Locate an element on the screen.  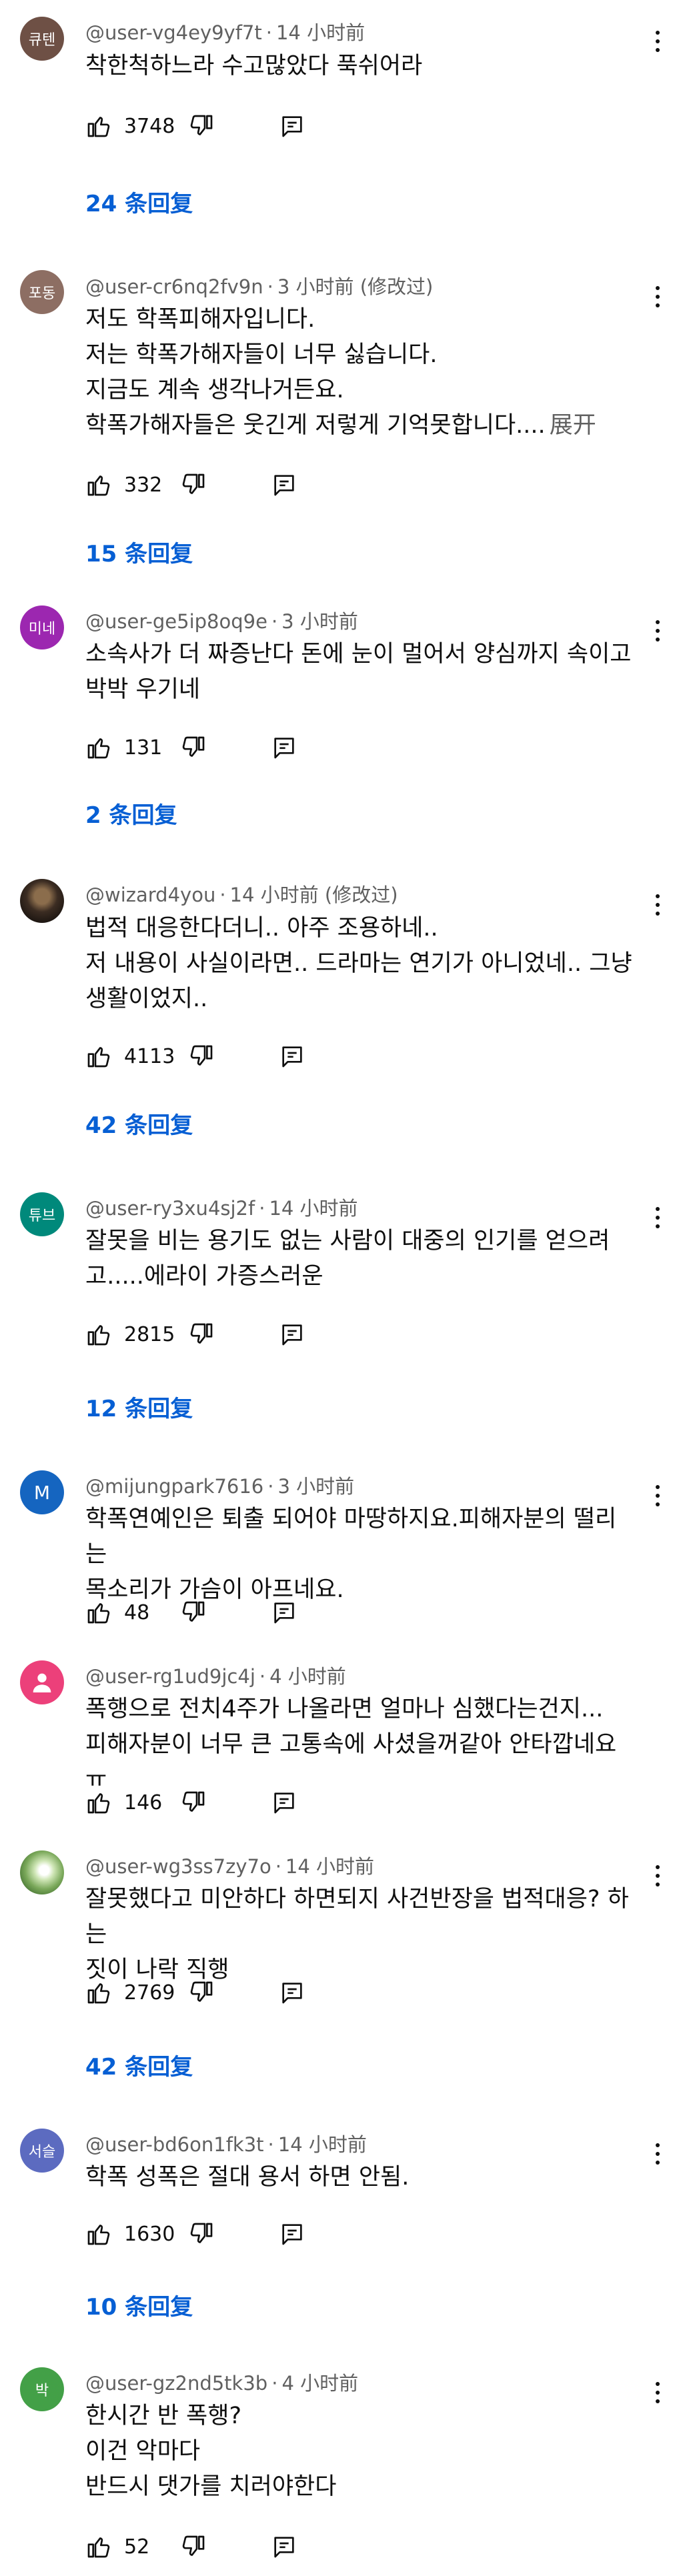
comment-actions: 52 is located at coordinates (191, 2546).